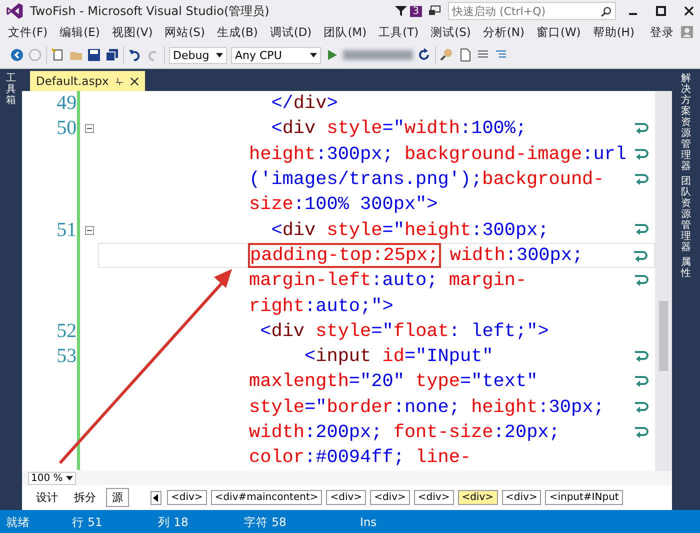 The height and width of the screenshot is (533, 700). What do you see at coordinates (17, 55) in the screenshot?
I see `back-icon` at bounding box center [17, 55].